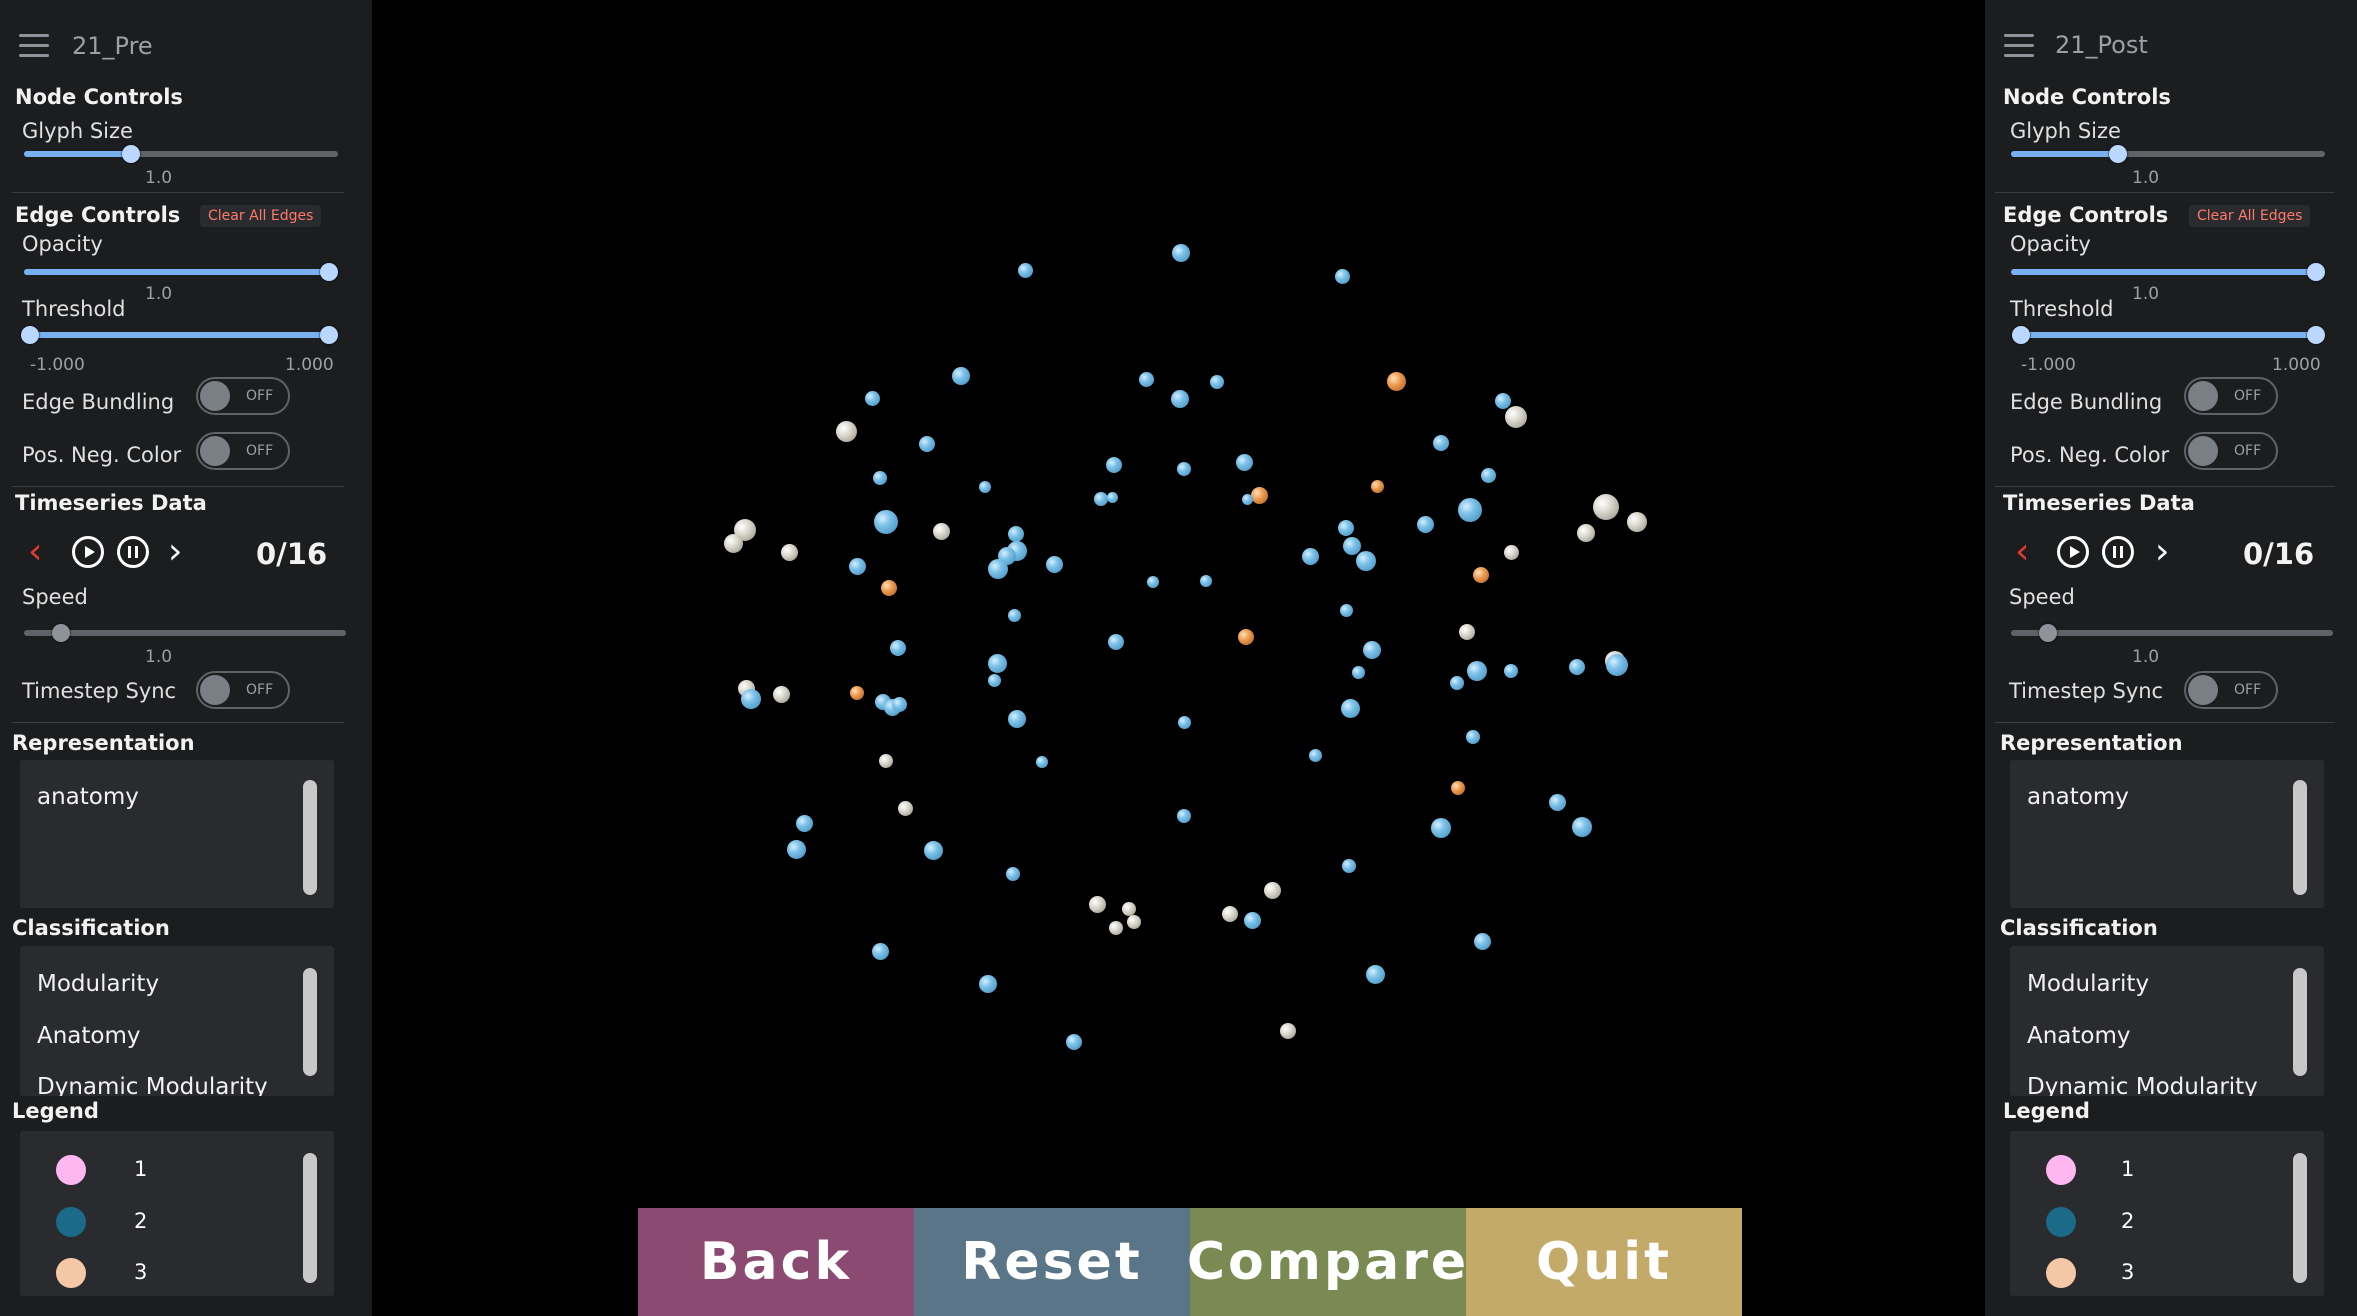  Describe the element at coordinates (1326, 1262) in the screenshot. I see `compare-button: Compare` at that location.